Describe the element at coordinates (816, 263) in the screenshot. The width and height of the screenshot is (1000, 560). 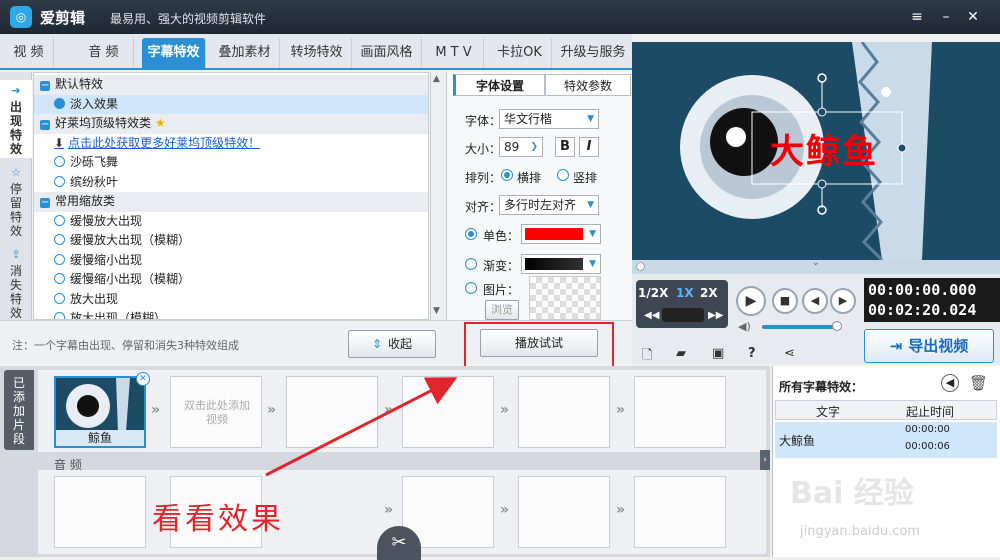
I see `expand-icon: ⌄` at that location.